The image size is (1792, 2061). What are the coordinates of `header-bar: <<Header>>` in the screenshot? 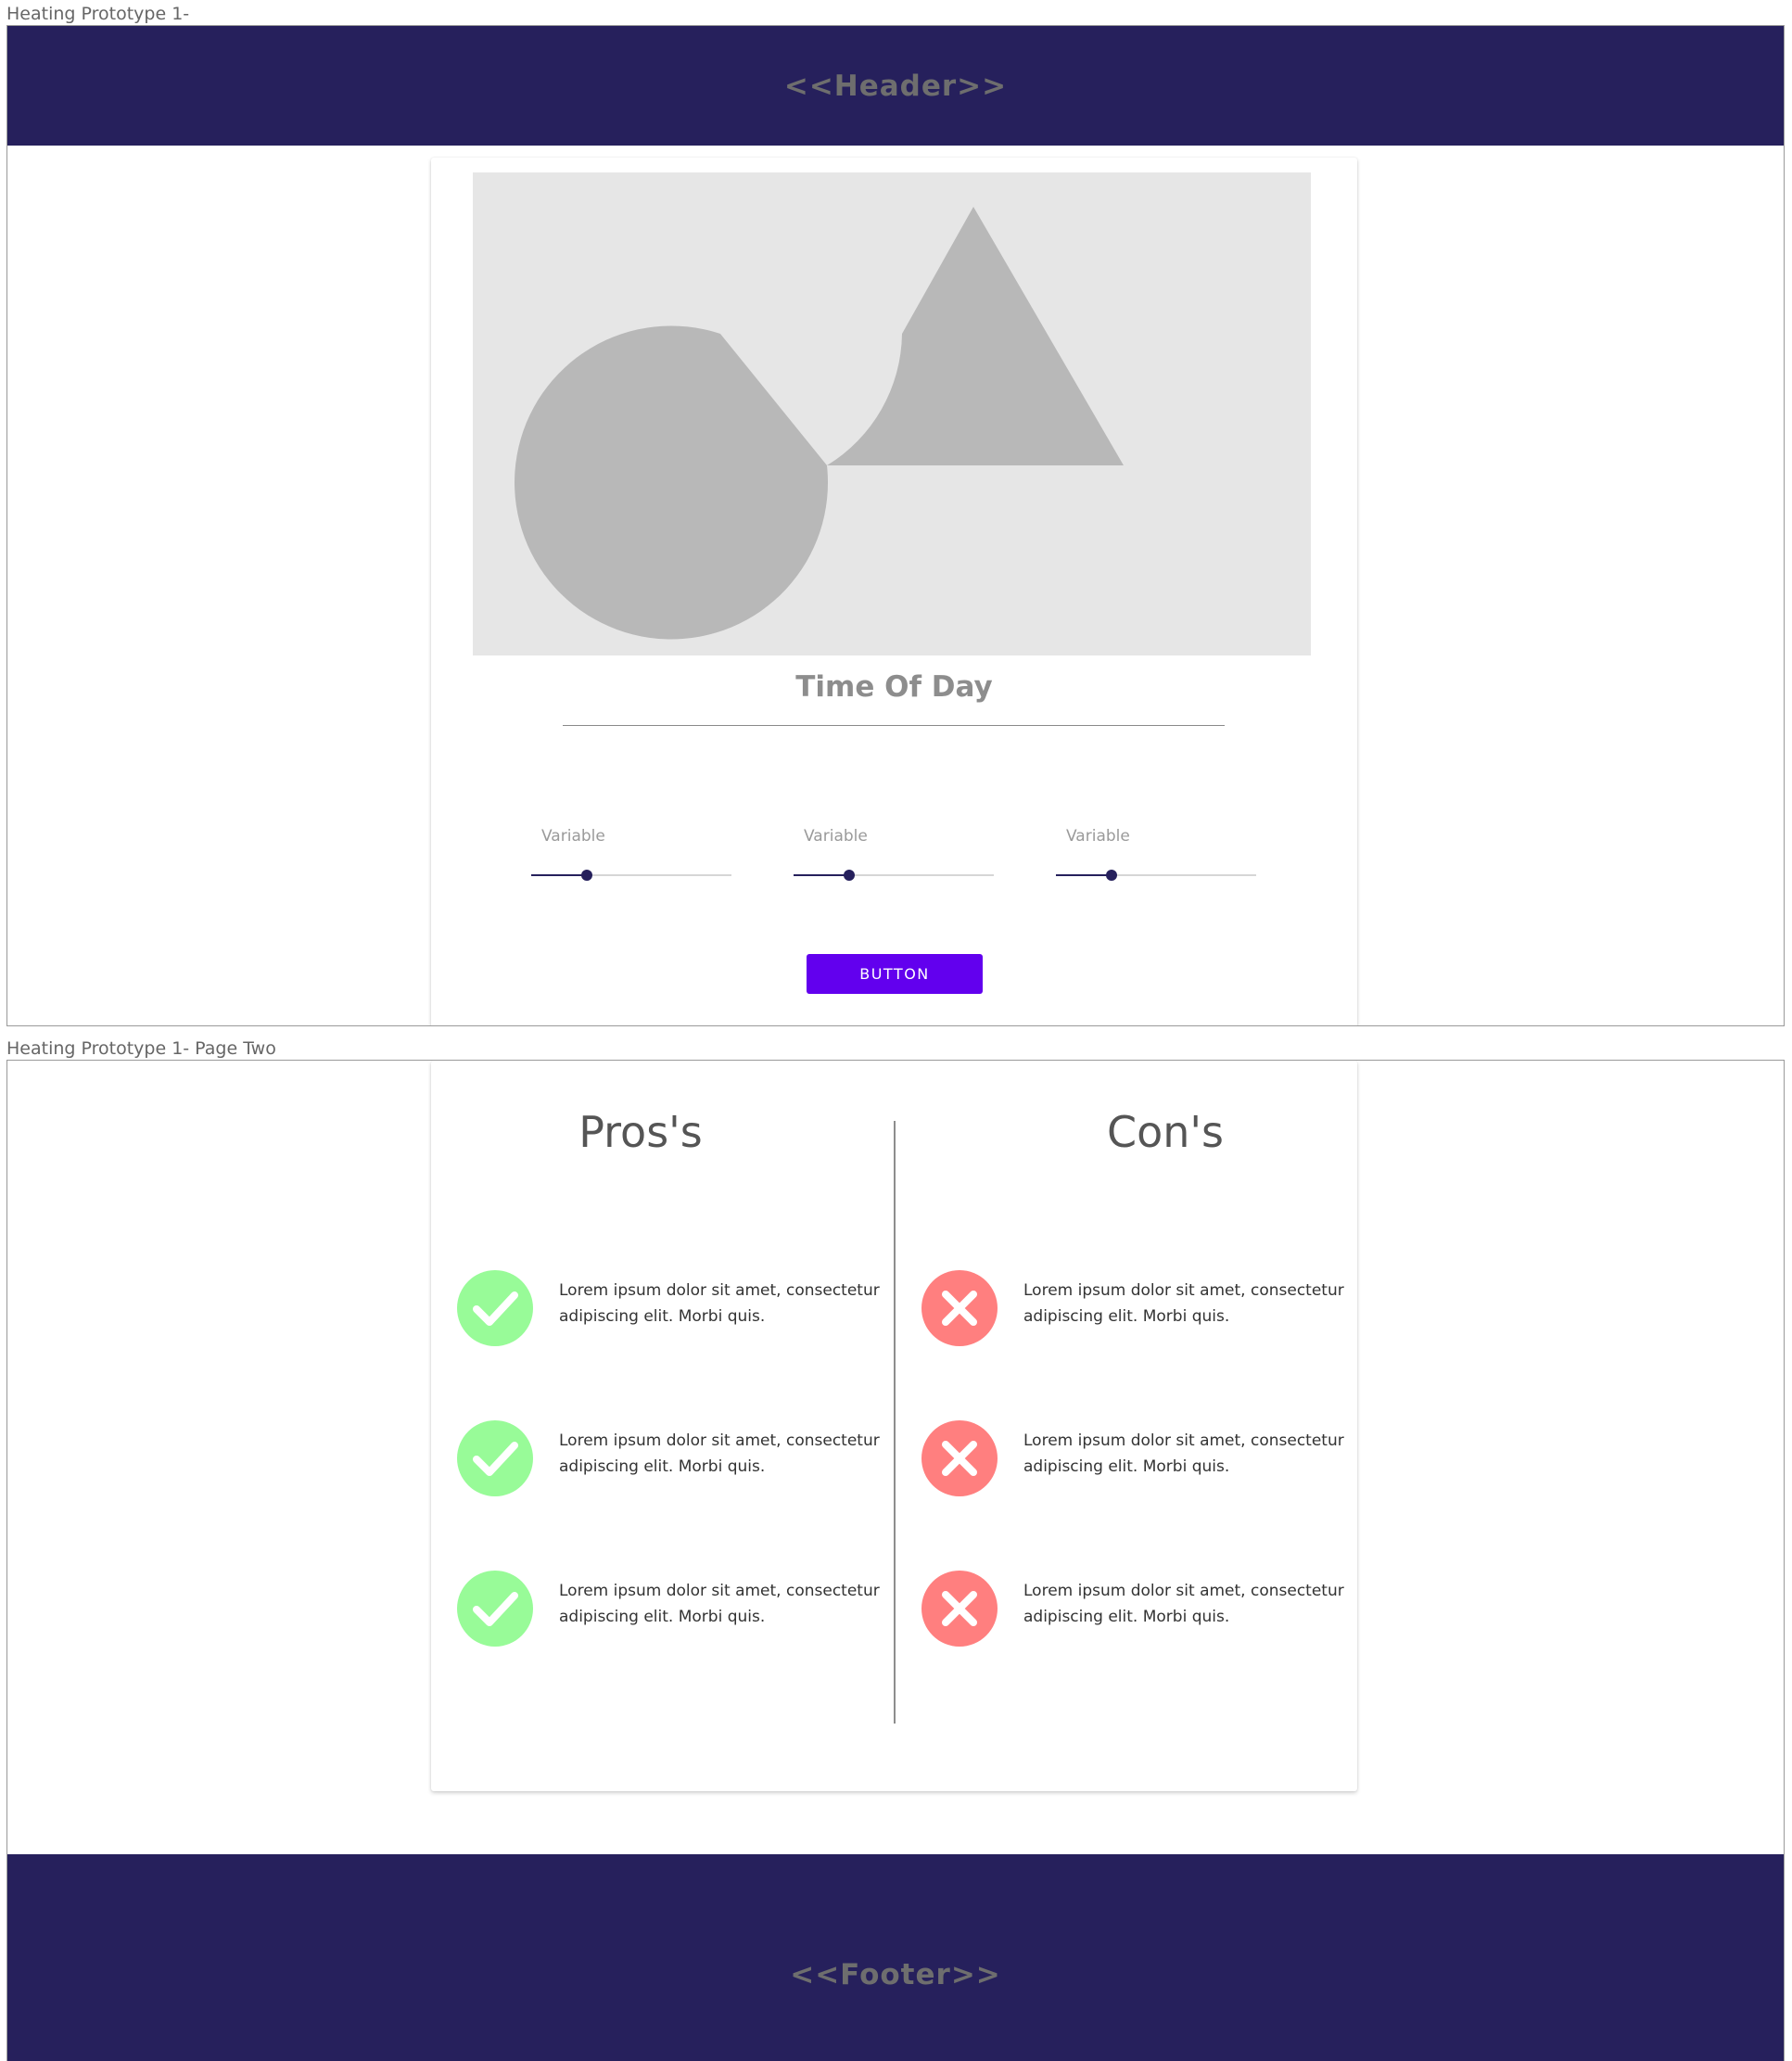 It's located at (895, 86).